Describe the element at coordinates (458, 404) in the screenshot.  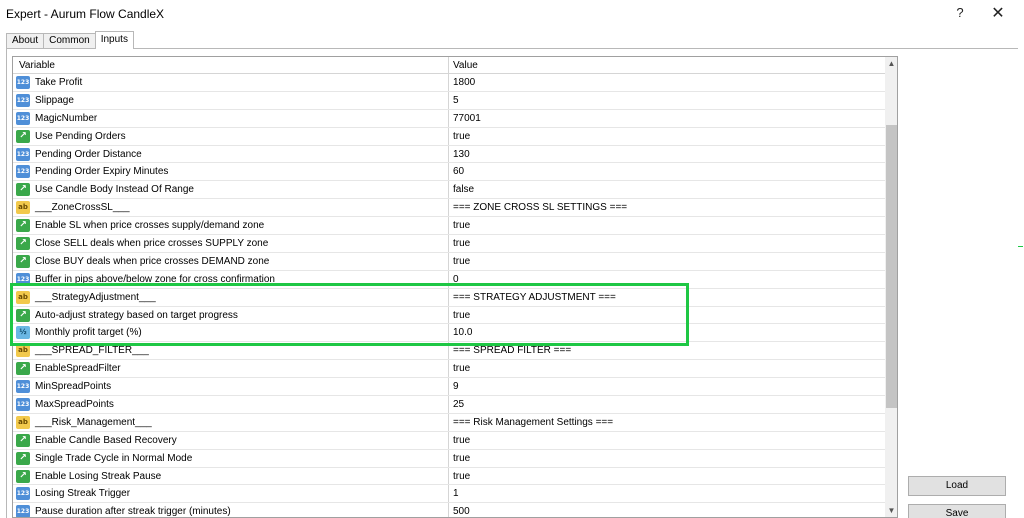
I see `value-cell: 25` at that location.